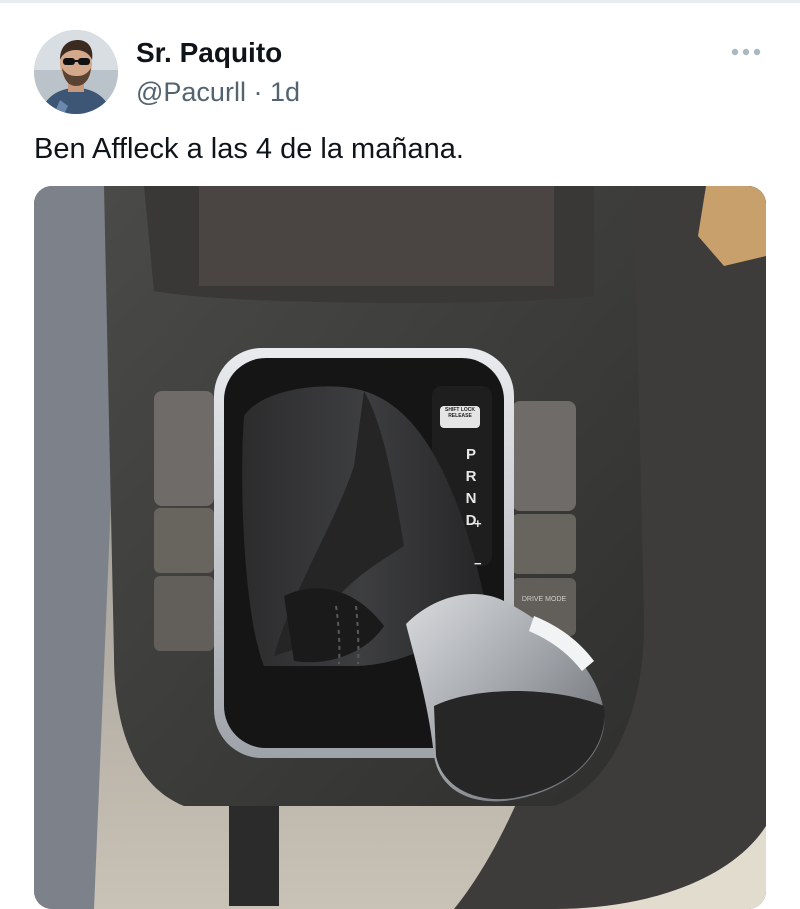 This screenshot has height=909, width=800. What do you see at coordinates (471, 476) in the screenshot?
I see `shifter-position-r: R` at bounding box center [471, 476].